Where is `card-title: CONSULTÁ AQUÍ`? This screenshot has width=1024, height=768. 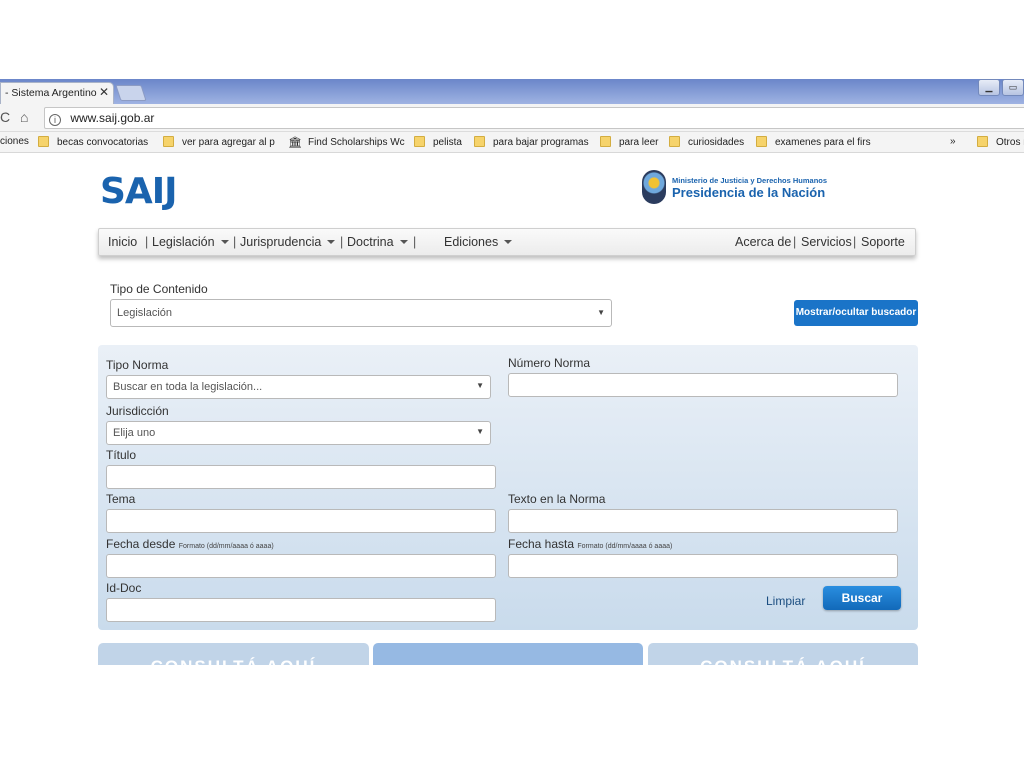 card-title: CONSULTÁ AQUÍ is located at coordinates (234, 661).